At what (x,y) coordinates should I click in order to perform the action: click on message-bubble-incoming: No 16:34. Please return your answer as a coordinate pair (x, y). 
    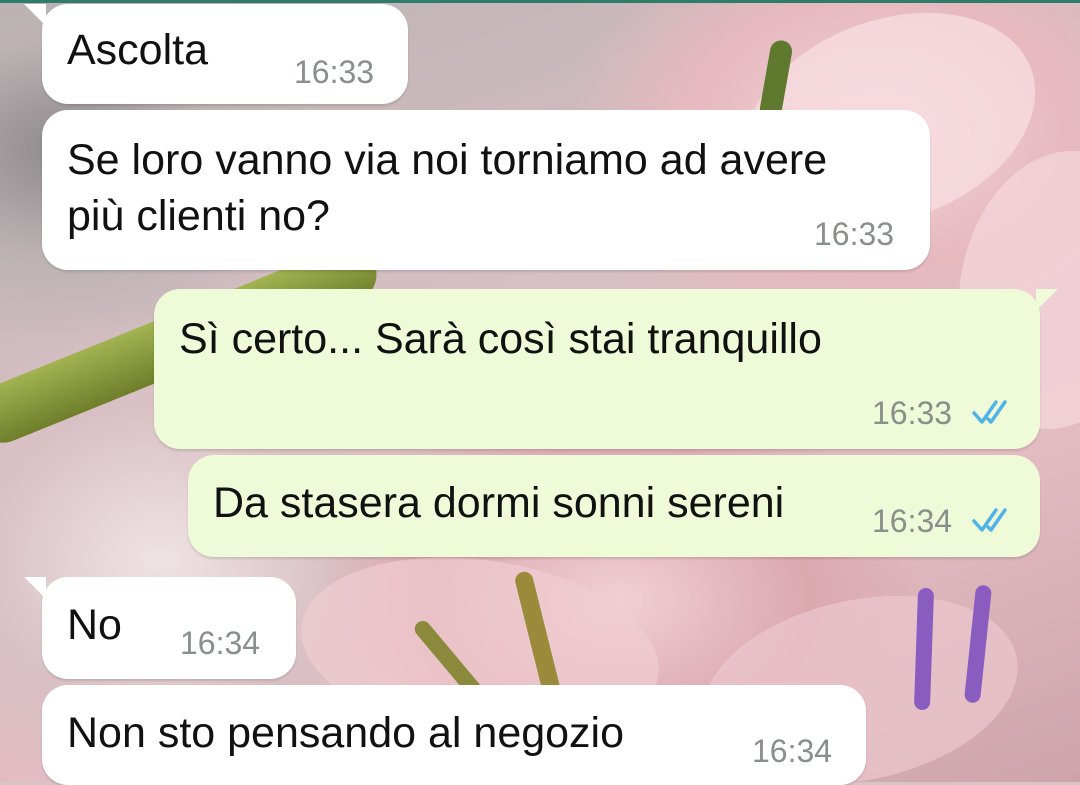
    Looking at the image, I should click on (160, 628).